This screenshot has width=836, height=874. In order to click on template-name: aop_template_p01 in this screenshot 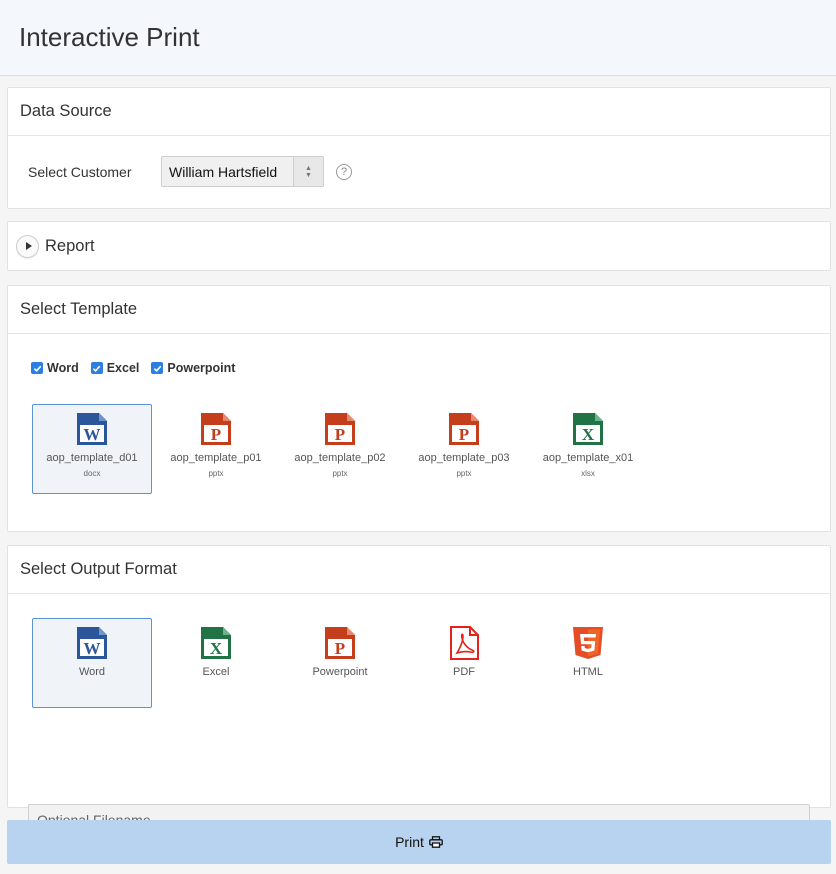, I will do `click(216, 458)`.